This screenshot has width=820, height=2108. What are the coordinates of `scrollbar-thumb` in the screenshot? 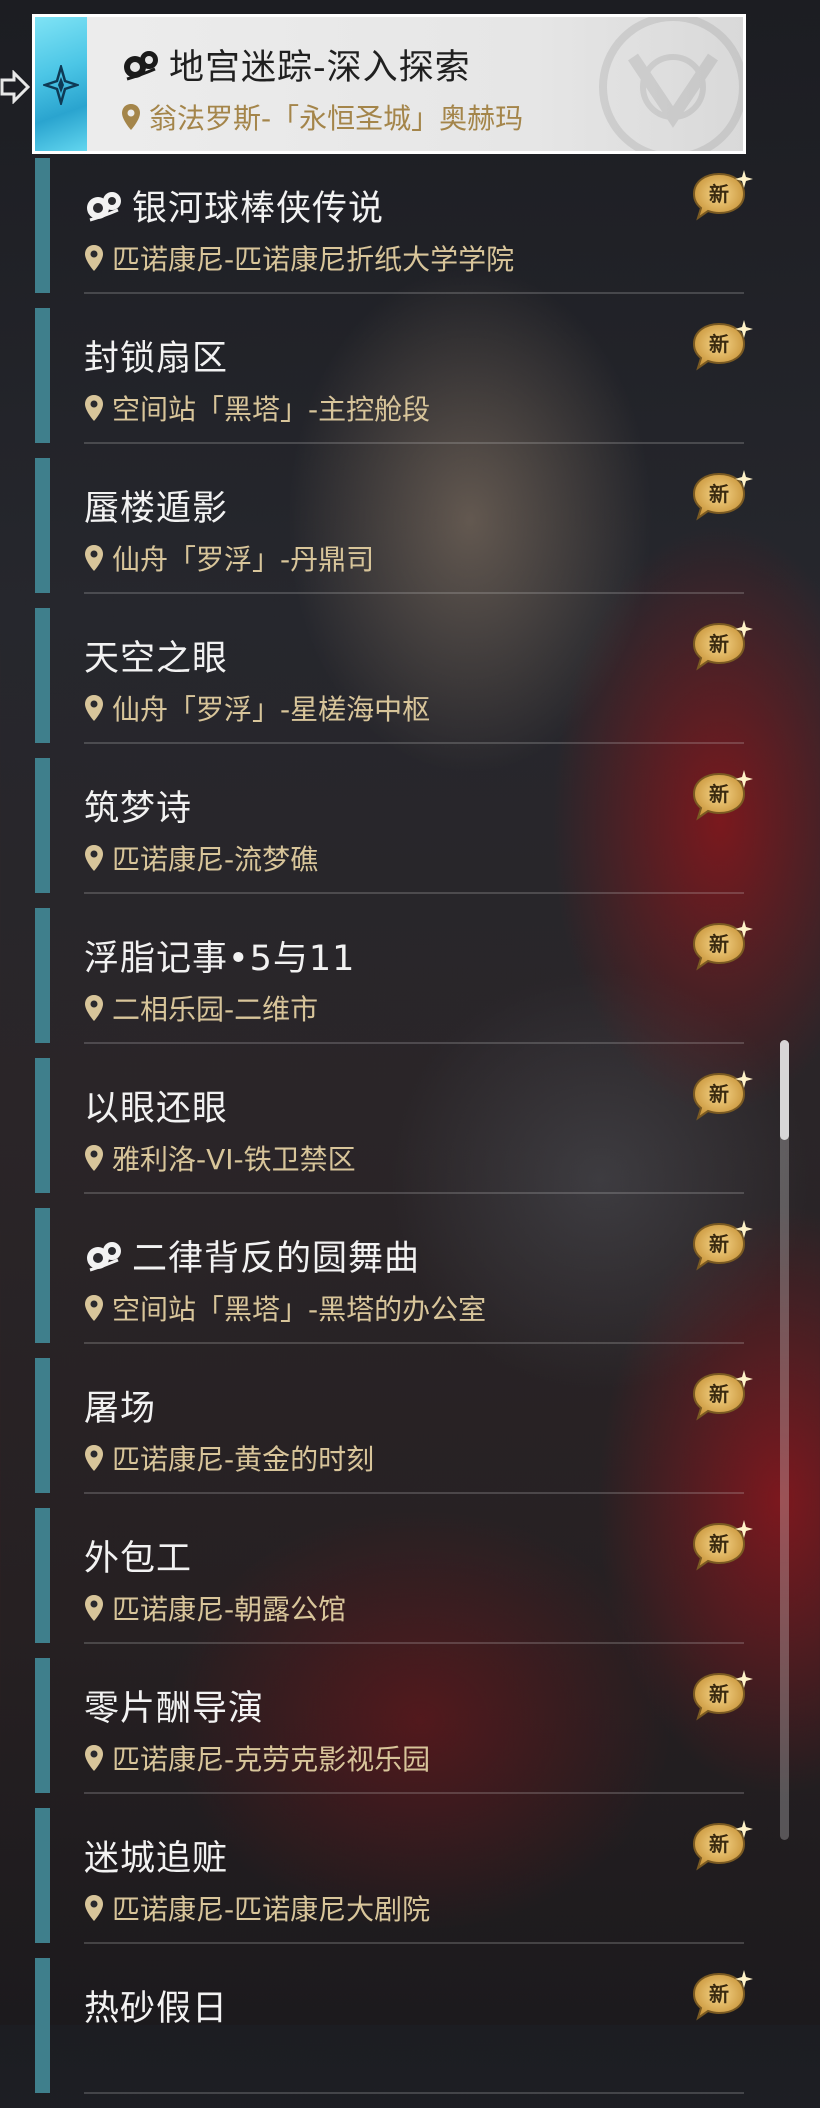 It's located at (784, 1090).